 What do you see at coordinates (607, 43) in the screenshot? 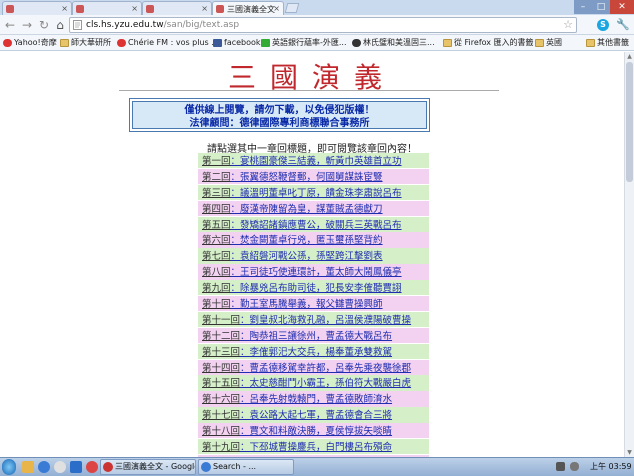
I see `other-bookmarks-folder: 其他書籤` at bounding box center [607, 43].